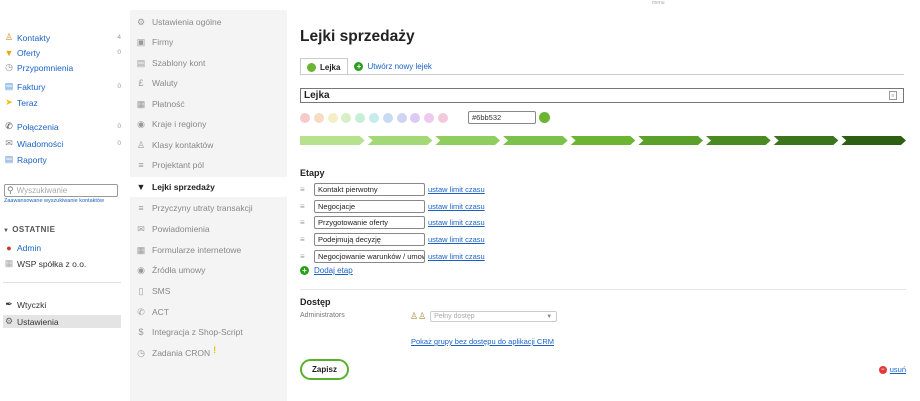 Image resolution: width=920 pixels, height=401 pixels. I want to click on recent-item-admin: ● Admin, so click(62, 247).